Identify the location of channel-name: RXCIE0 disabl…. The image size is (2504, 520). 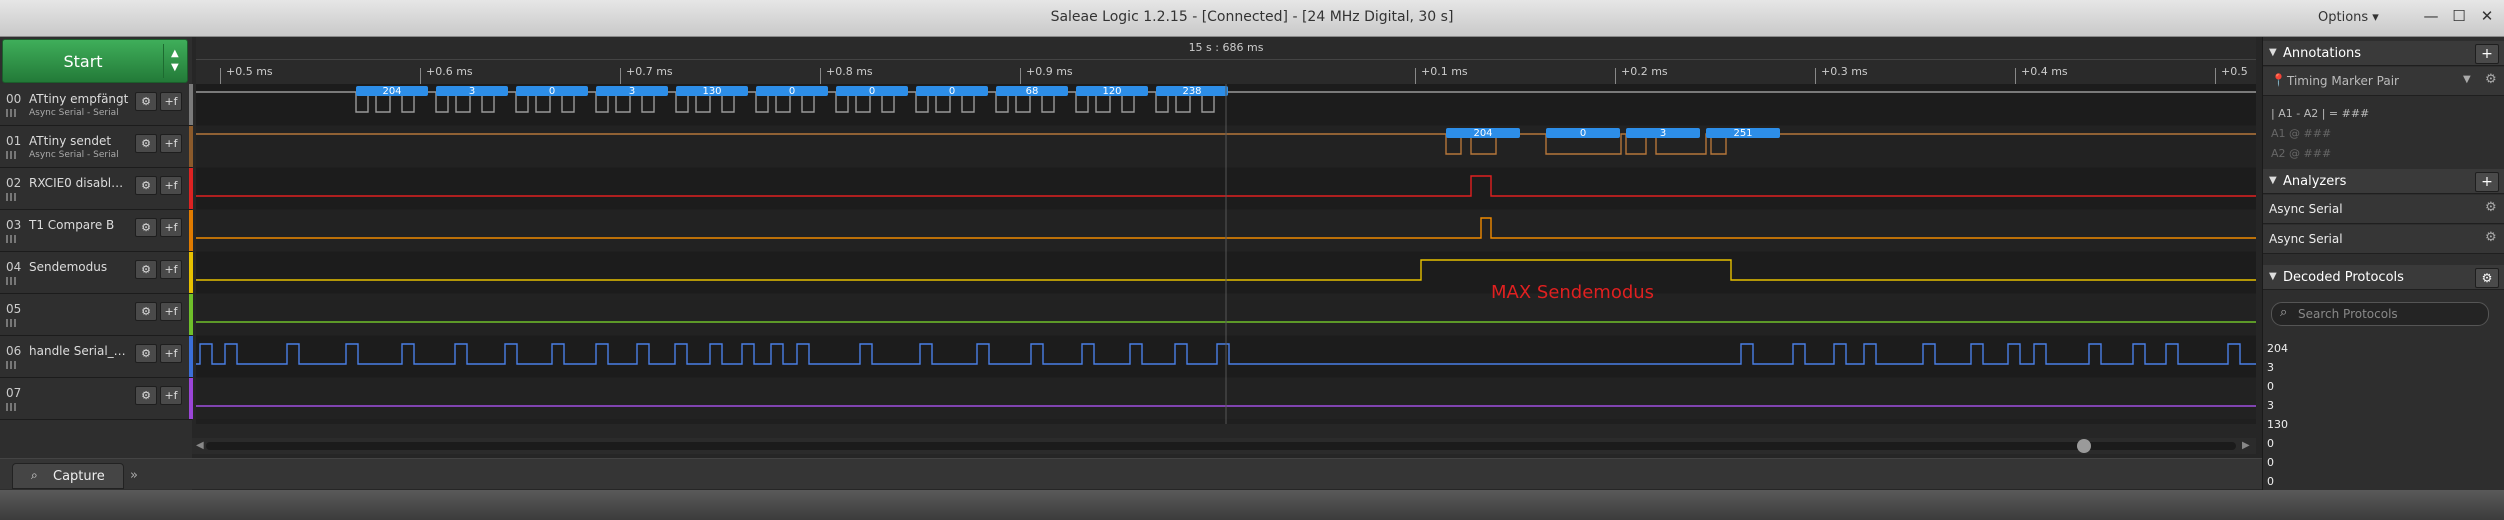
(76, 183).